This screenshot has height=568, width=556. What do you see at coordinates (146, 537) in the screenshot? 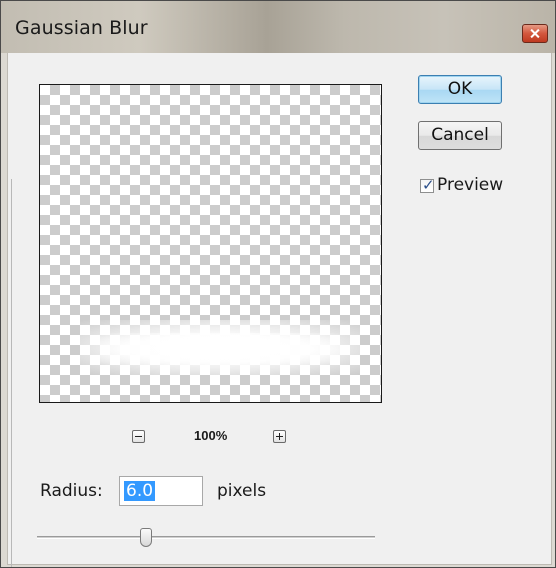
I see `radius-slider-thumb` at bounding box center [146, 537].